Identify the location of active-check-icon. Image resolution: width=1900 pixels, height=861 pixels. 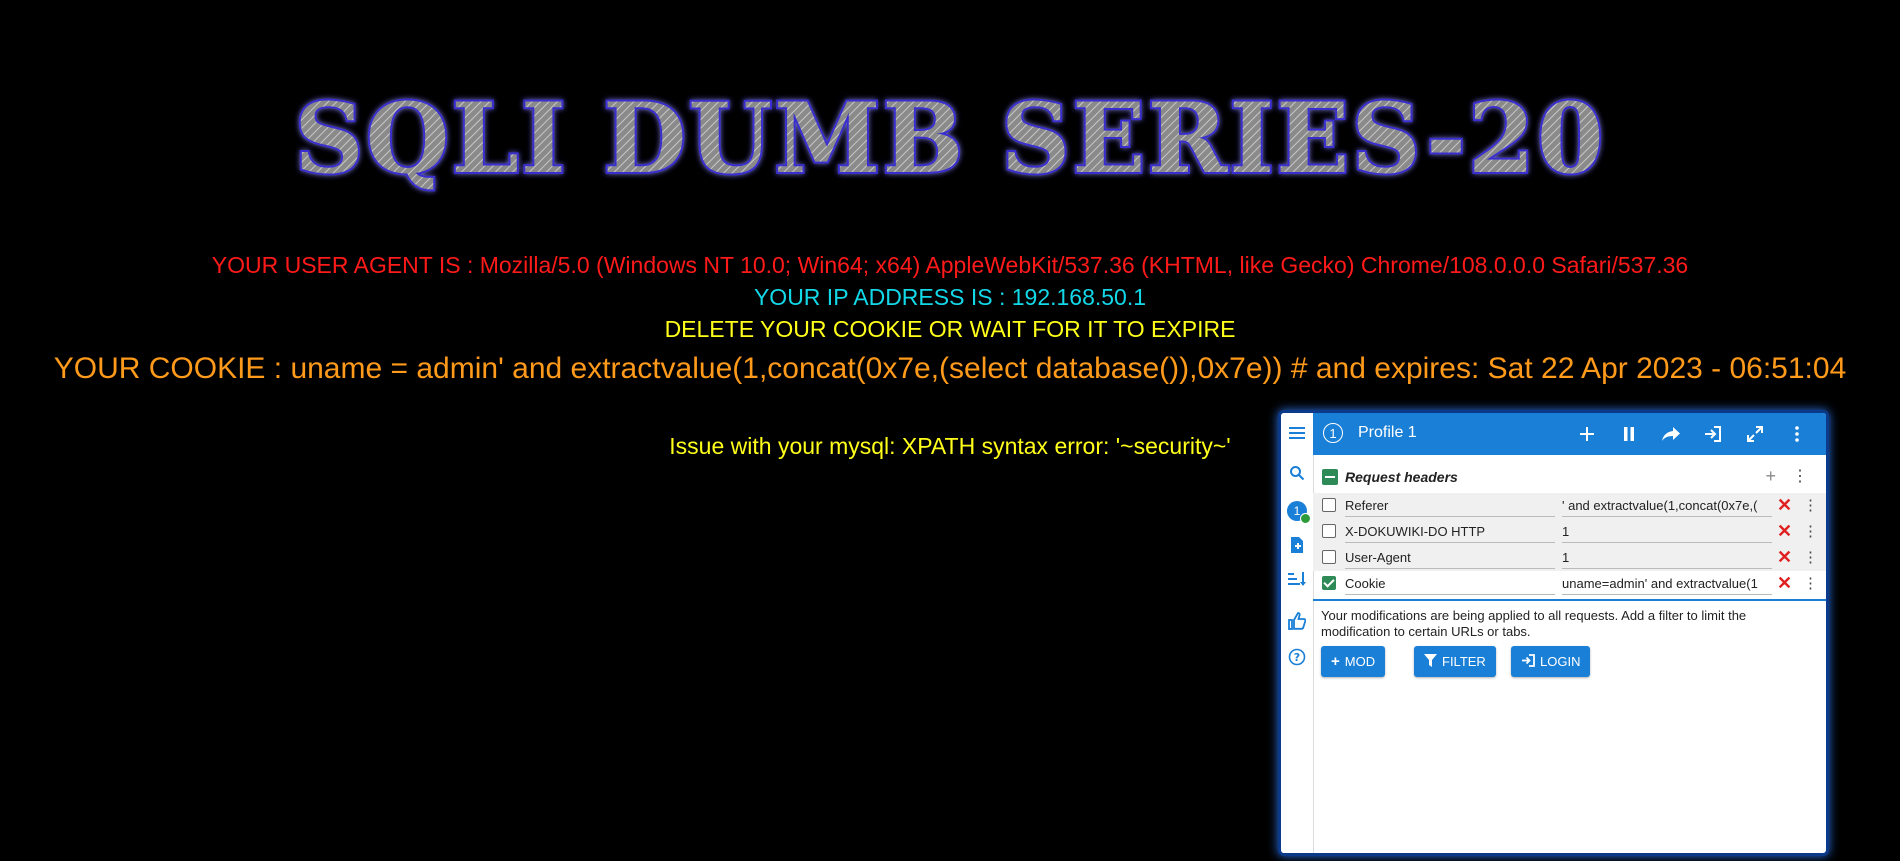
(1305, 518).